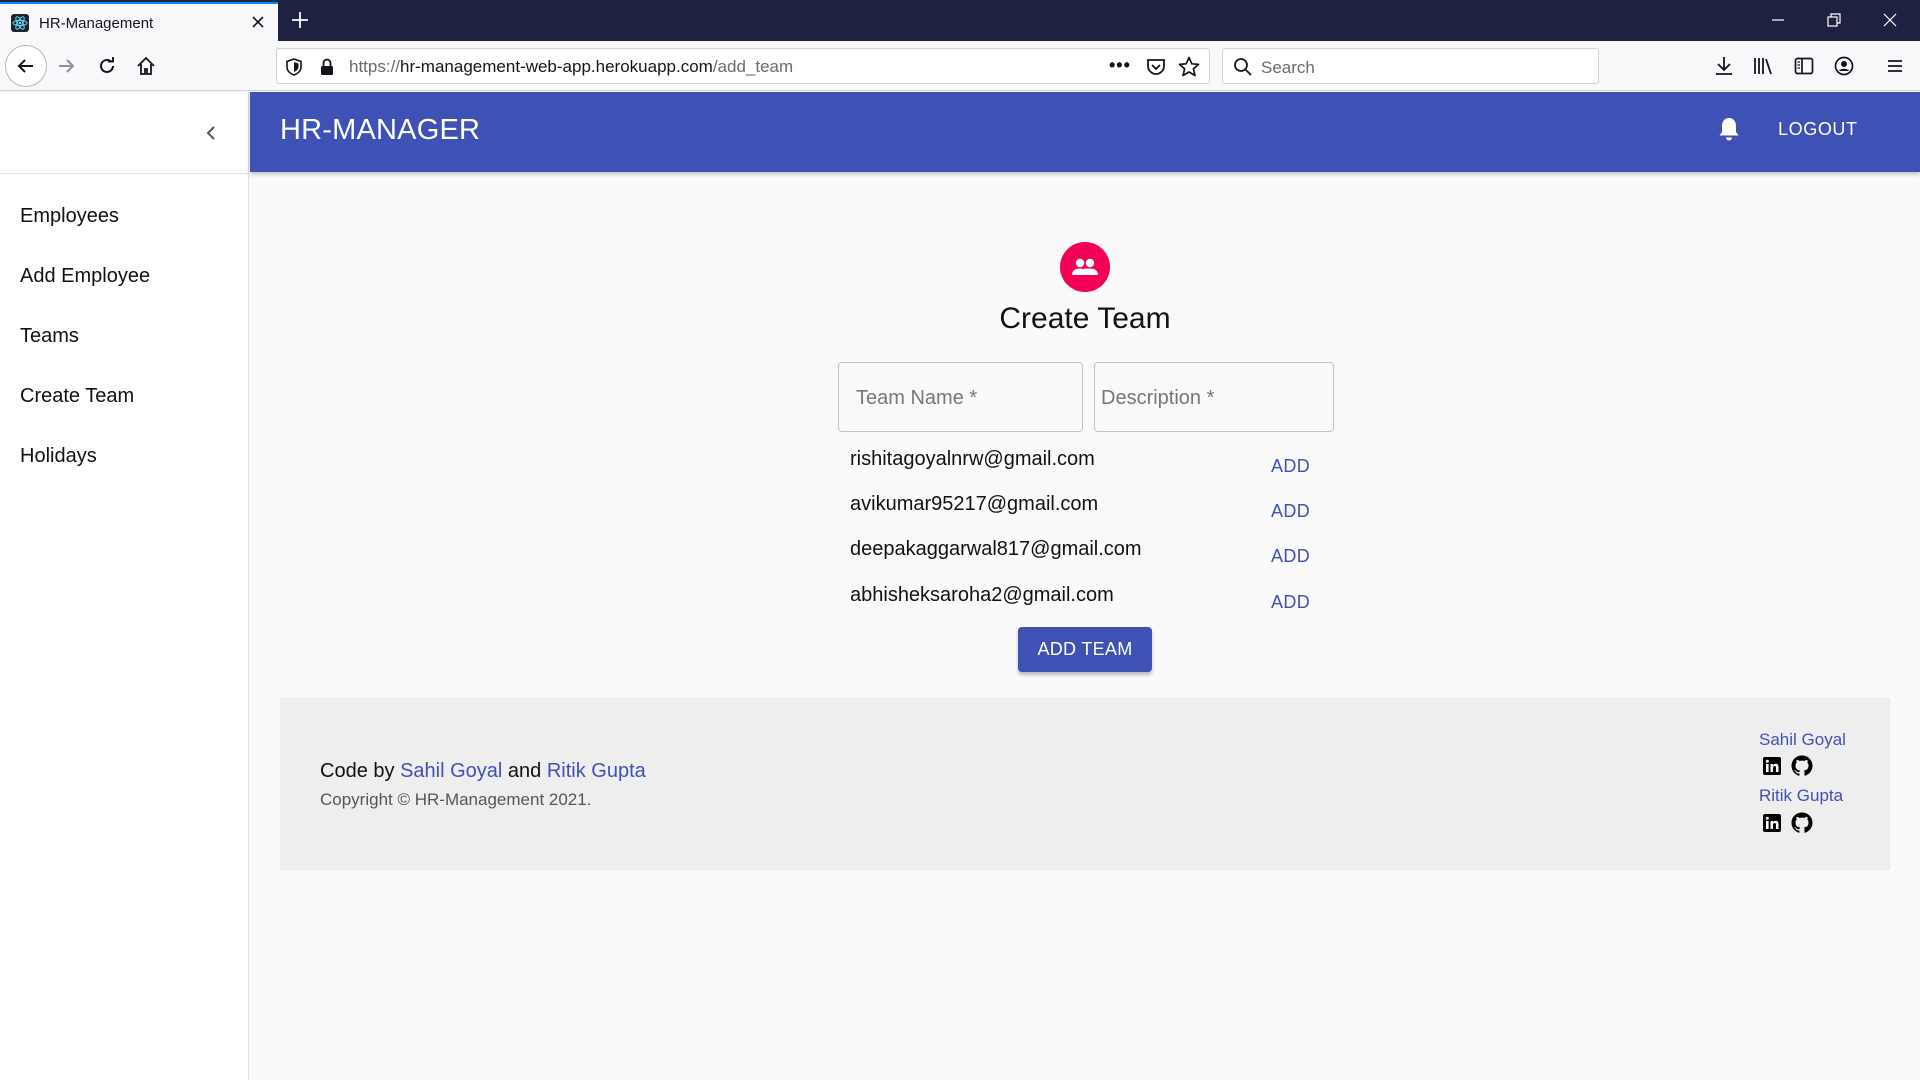 The width and height of the screenshot is (1920, 1080). I want to click on group-icon, so click(1085, 266).